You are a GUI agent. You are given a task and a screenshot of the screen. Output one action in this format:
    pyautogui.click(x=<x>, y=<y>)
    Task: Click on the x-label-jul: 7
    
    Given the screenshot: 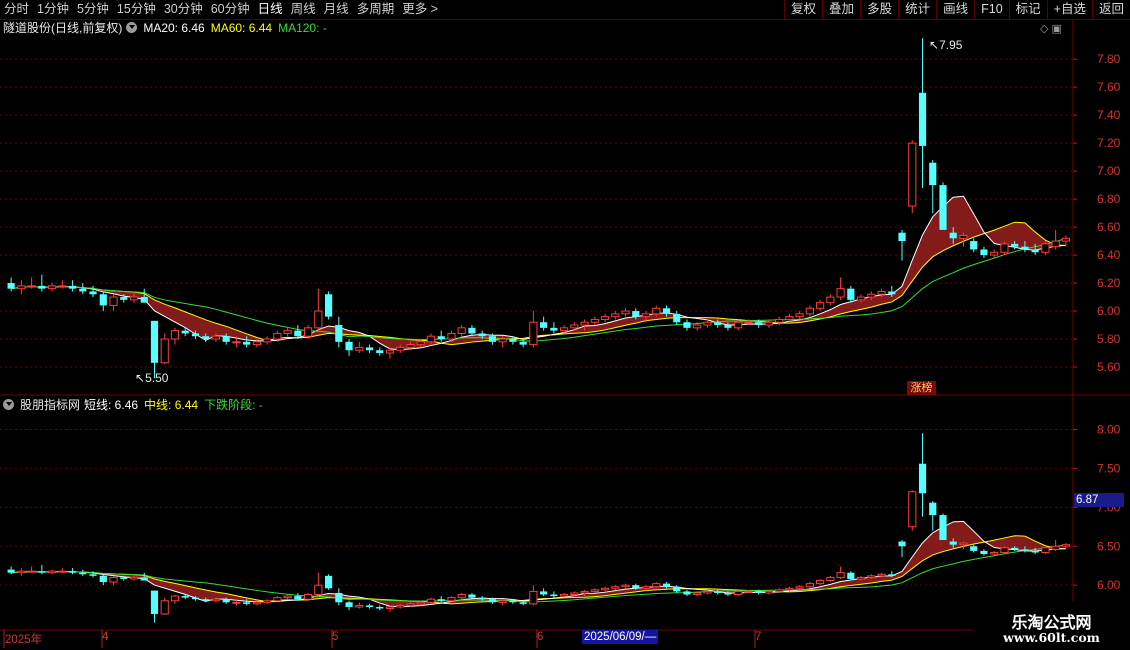 What is the action you would take?
    pyautogui.click(x=758, y=637)
    